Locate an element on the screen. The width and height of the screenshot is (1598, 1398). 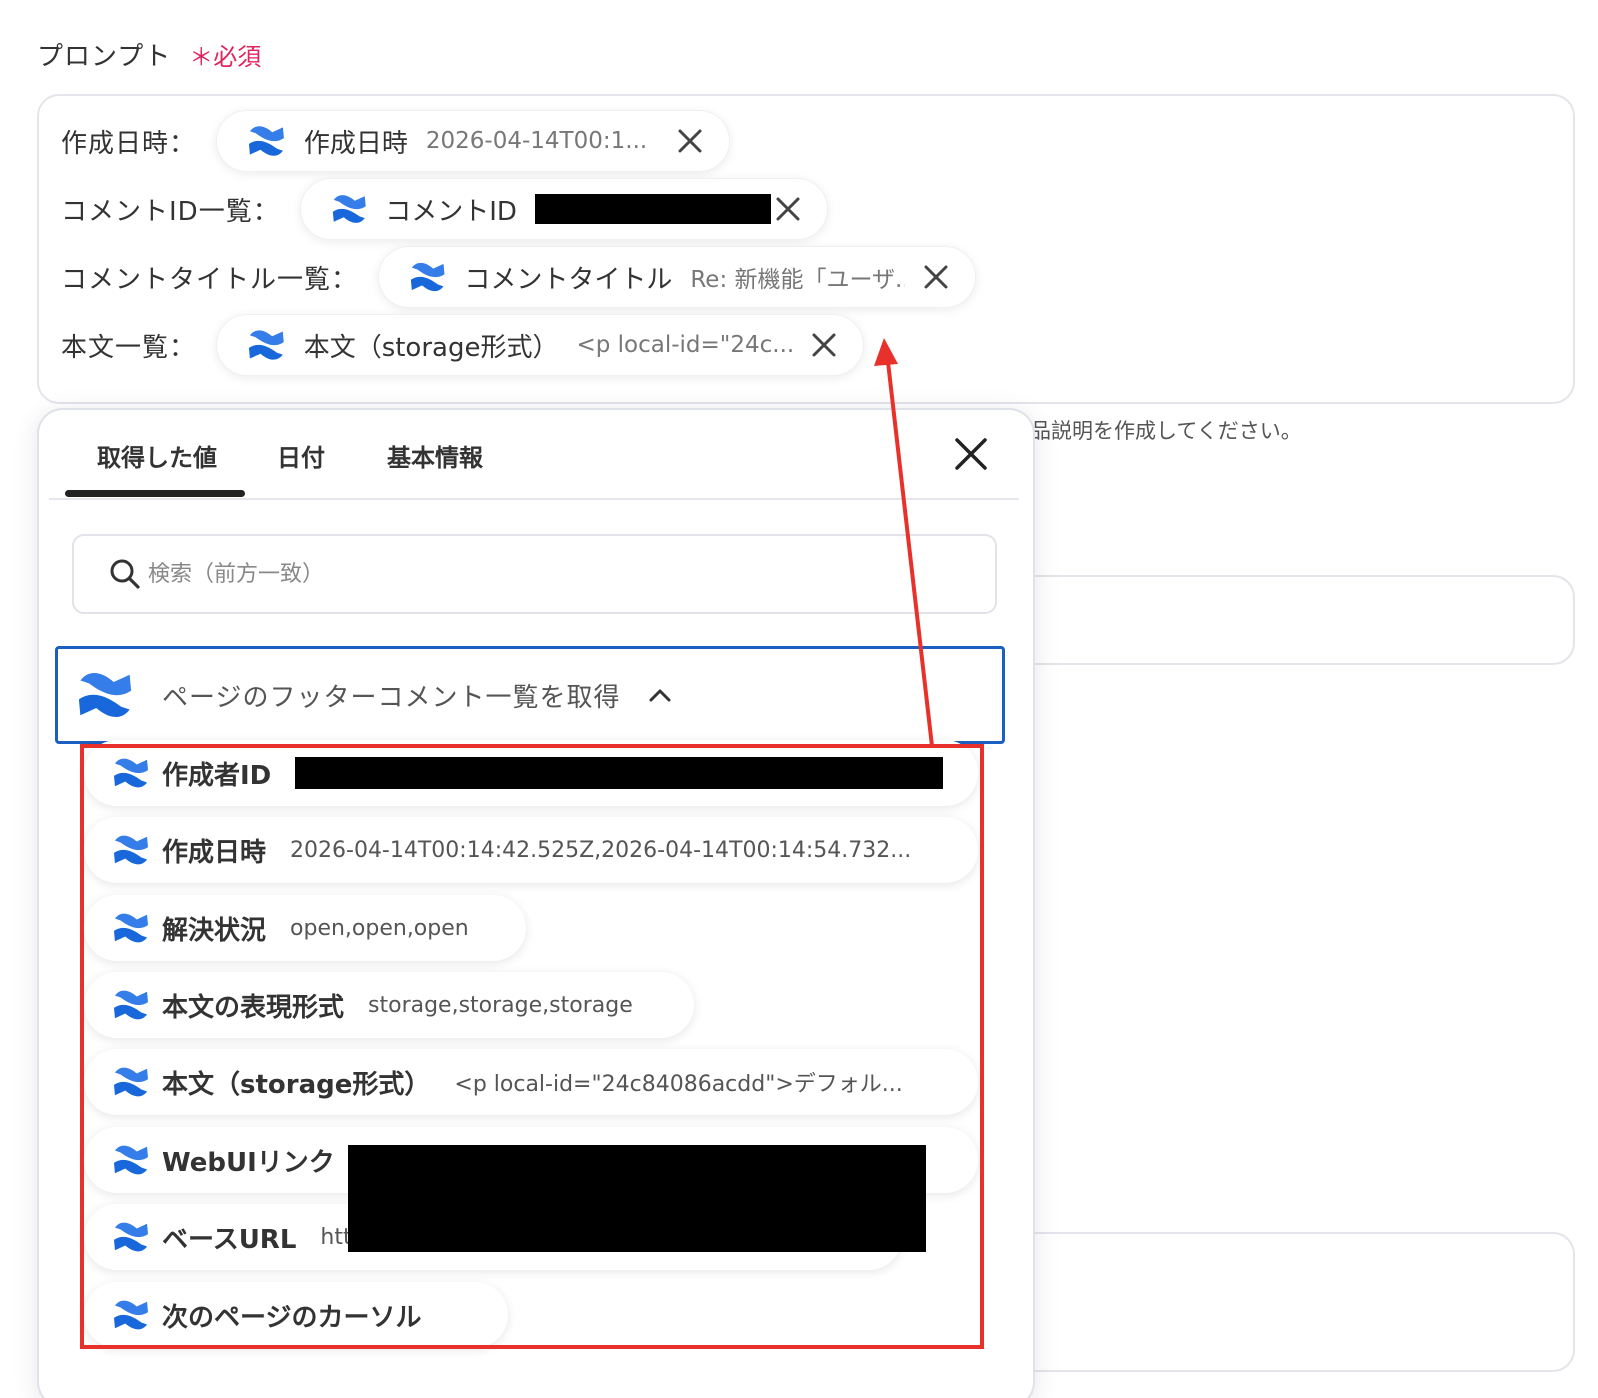
tab-basic-info: 基本情報 is located at coordinates (435, 455).